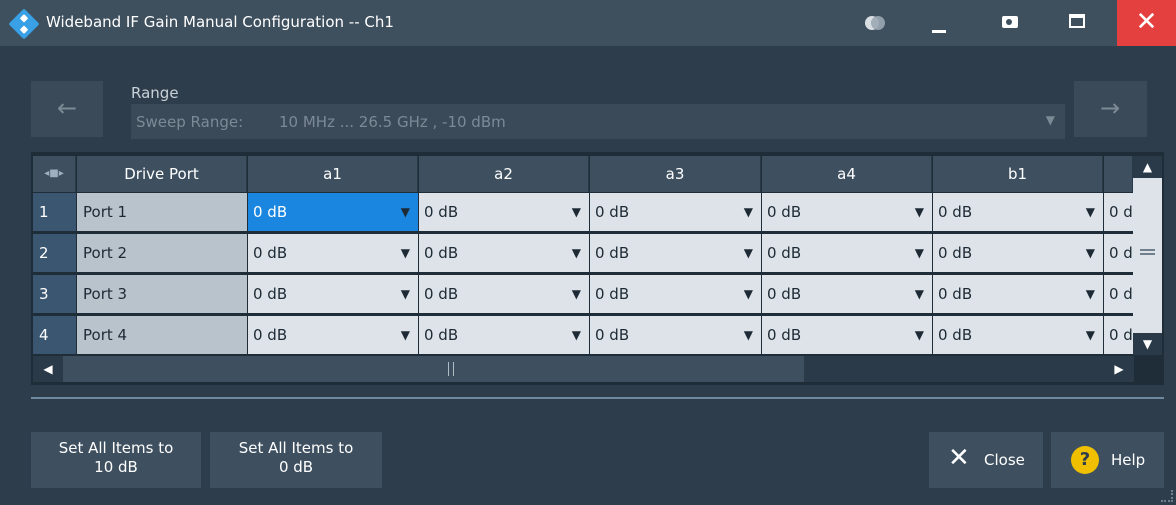  Describe the element at coordinates (1147, 344) in the screenshot. I see `scroll-down-icon: ▼` at that location.